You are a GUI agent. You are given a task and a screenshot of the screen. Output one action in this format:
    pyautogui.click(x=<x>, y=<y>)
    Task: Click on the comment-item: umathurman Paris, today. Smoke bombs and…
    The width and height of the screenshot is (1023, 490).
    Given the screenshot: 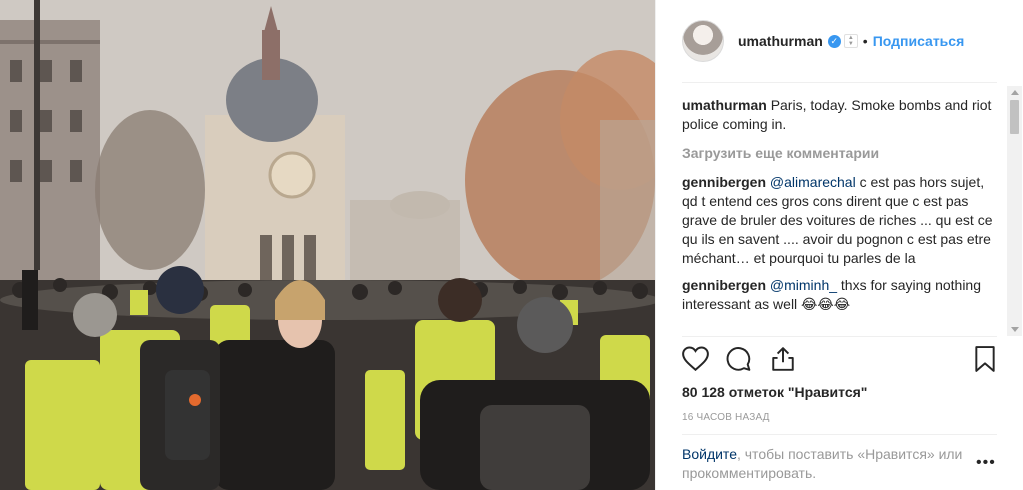 What is the action you would take?
    pyautogui.click(x=842, y=115)
    